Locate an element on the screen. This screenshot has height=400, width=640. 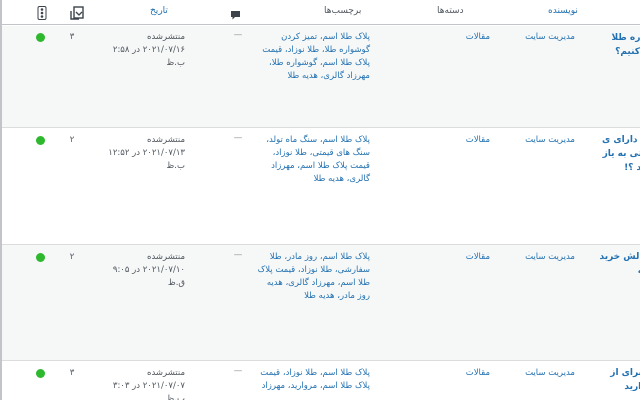
left-edge-divider is located at coordinates (1, 200).